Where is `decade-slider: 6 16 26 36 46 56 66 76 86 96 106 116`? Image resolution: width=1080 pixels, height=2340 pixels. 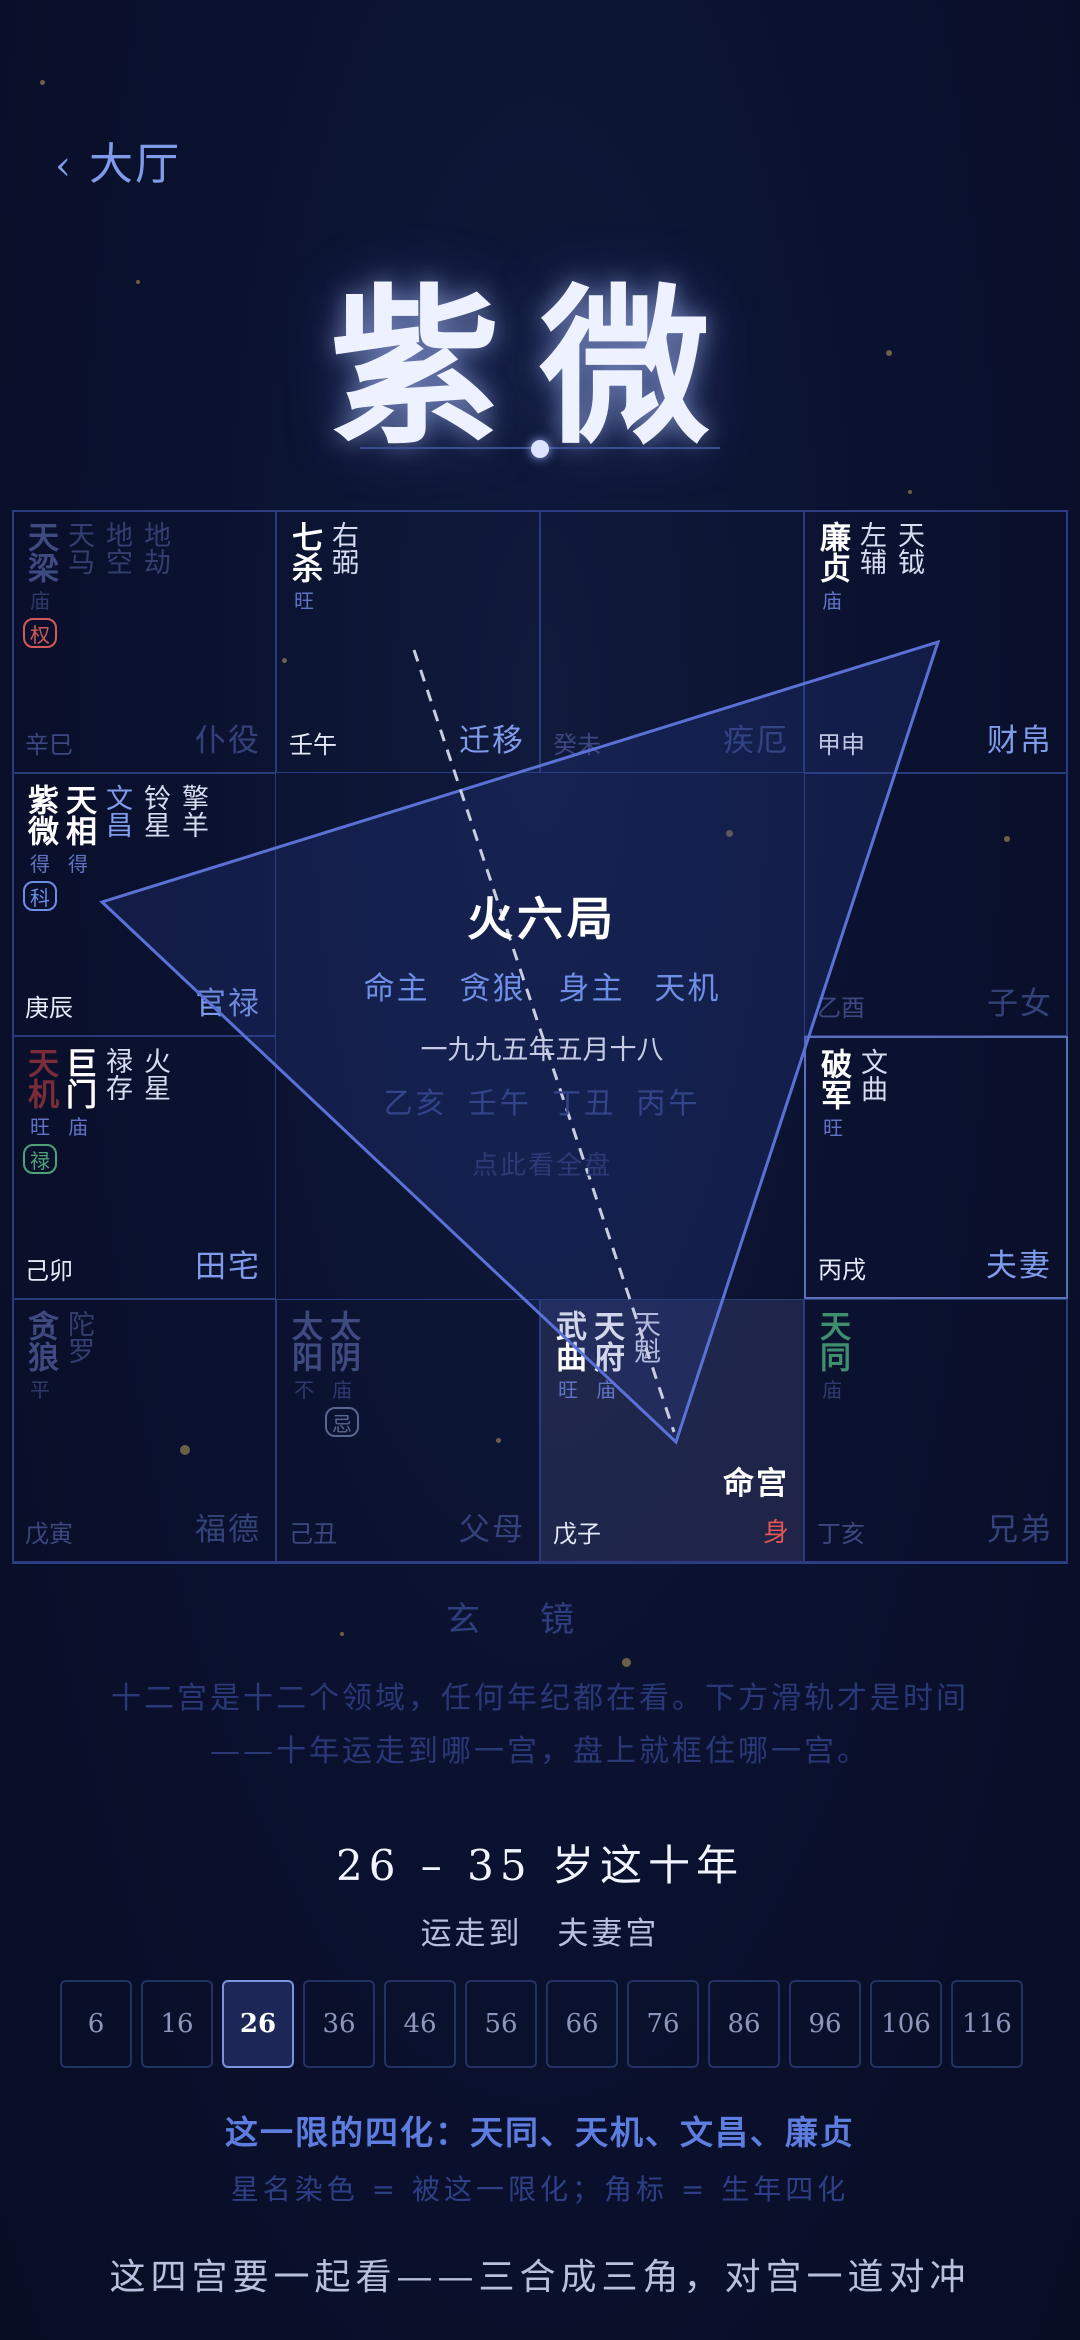
decade-slider: 6 16 26 36 46 56 66 76 86 96 106 116 is located at coordinates (541, 2024).